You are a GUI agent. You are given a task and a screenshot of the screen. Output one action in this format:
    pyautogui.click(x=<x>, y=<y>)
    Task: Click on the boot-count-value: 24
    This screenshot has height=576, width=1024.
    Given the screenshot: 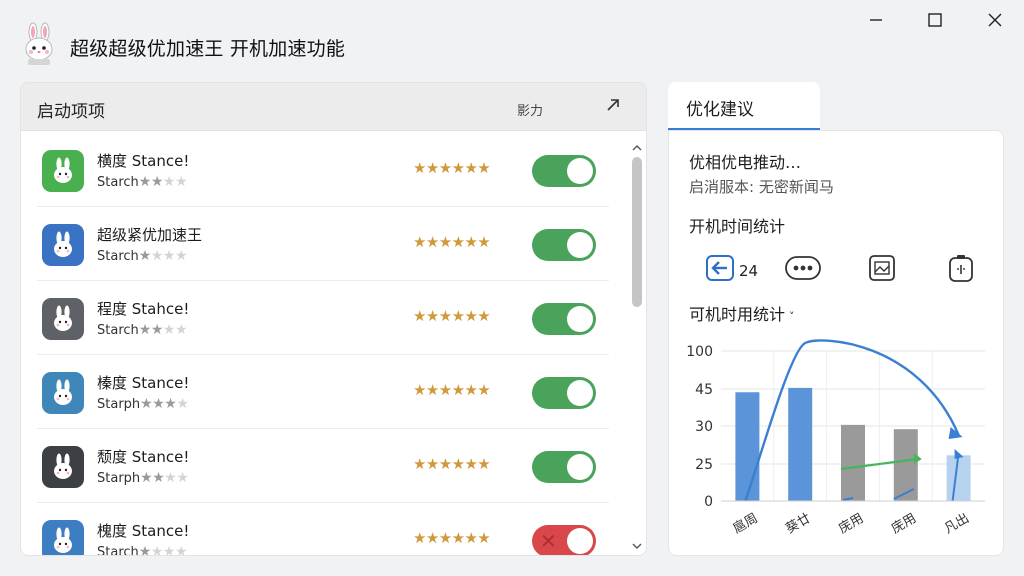 What is the action you would take?
    pyautogui.click(x=749, y=271)
    